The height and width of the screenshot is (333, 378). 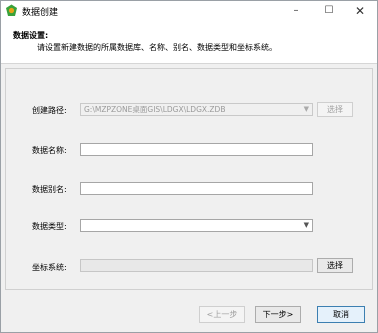 I want to click on minimize-button: –, so click(x=296, y=11).